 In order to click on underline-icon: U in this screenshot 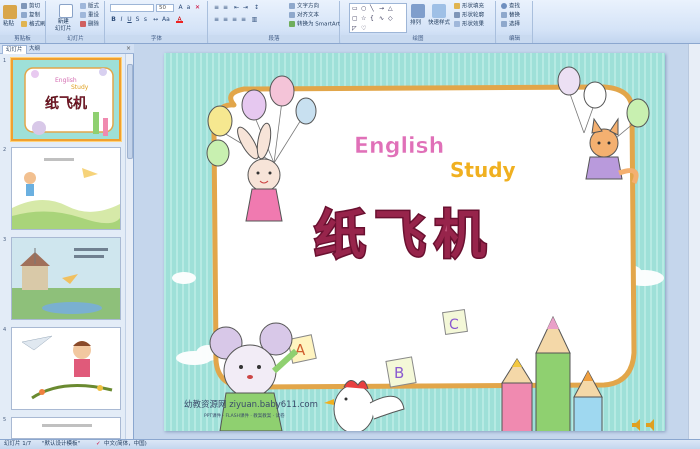, I will do `click(129, 19)`.